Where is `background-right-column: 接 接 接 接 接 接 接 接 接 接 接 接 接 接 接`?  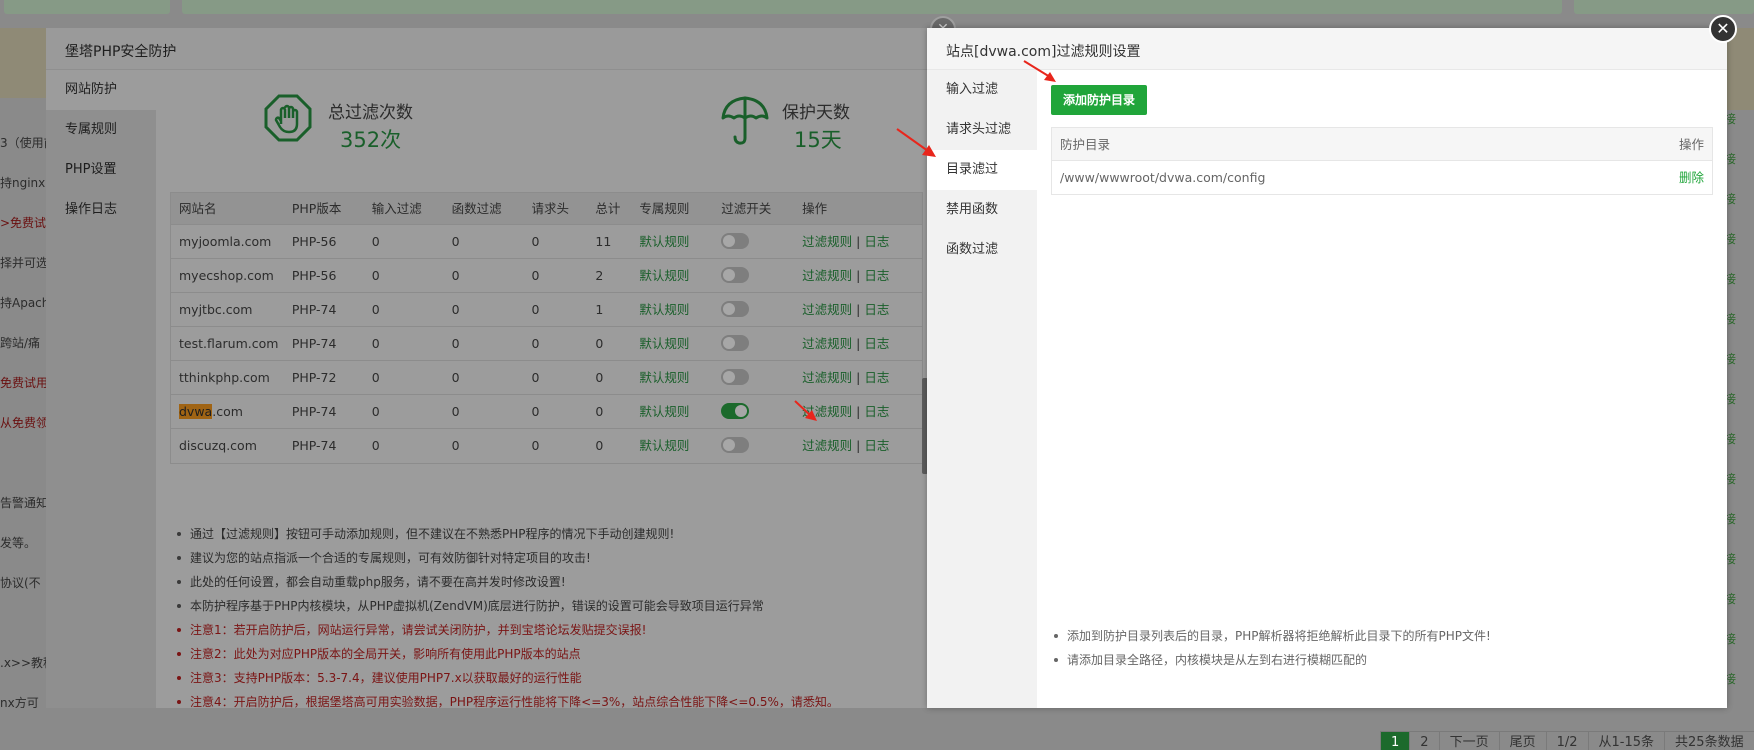 background-right-column: 接 接 接 接 接 接 接 接 接 接 接 接 接 接 接 is located at coordinates (1730, 399).